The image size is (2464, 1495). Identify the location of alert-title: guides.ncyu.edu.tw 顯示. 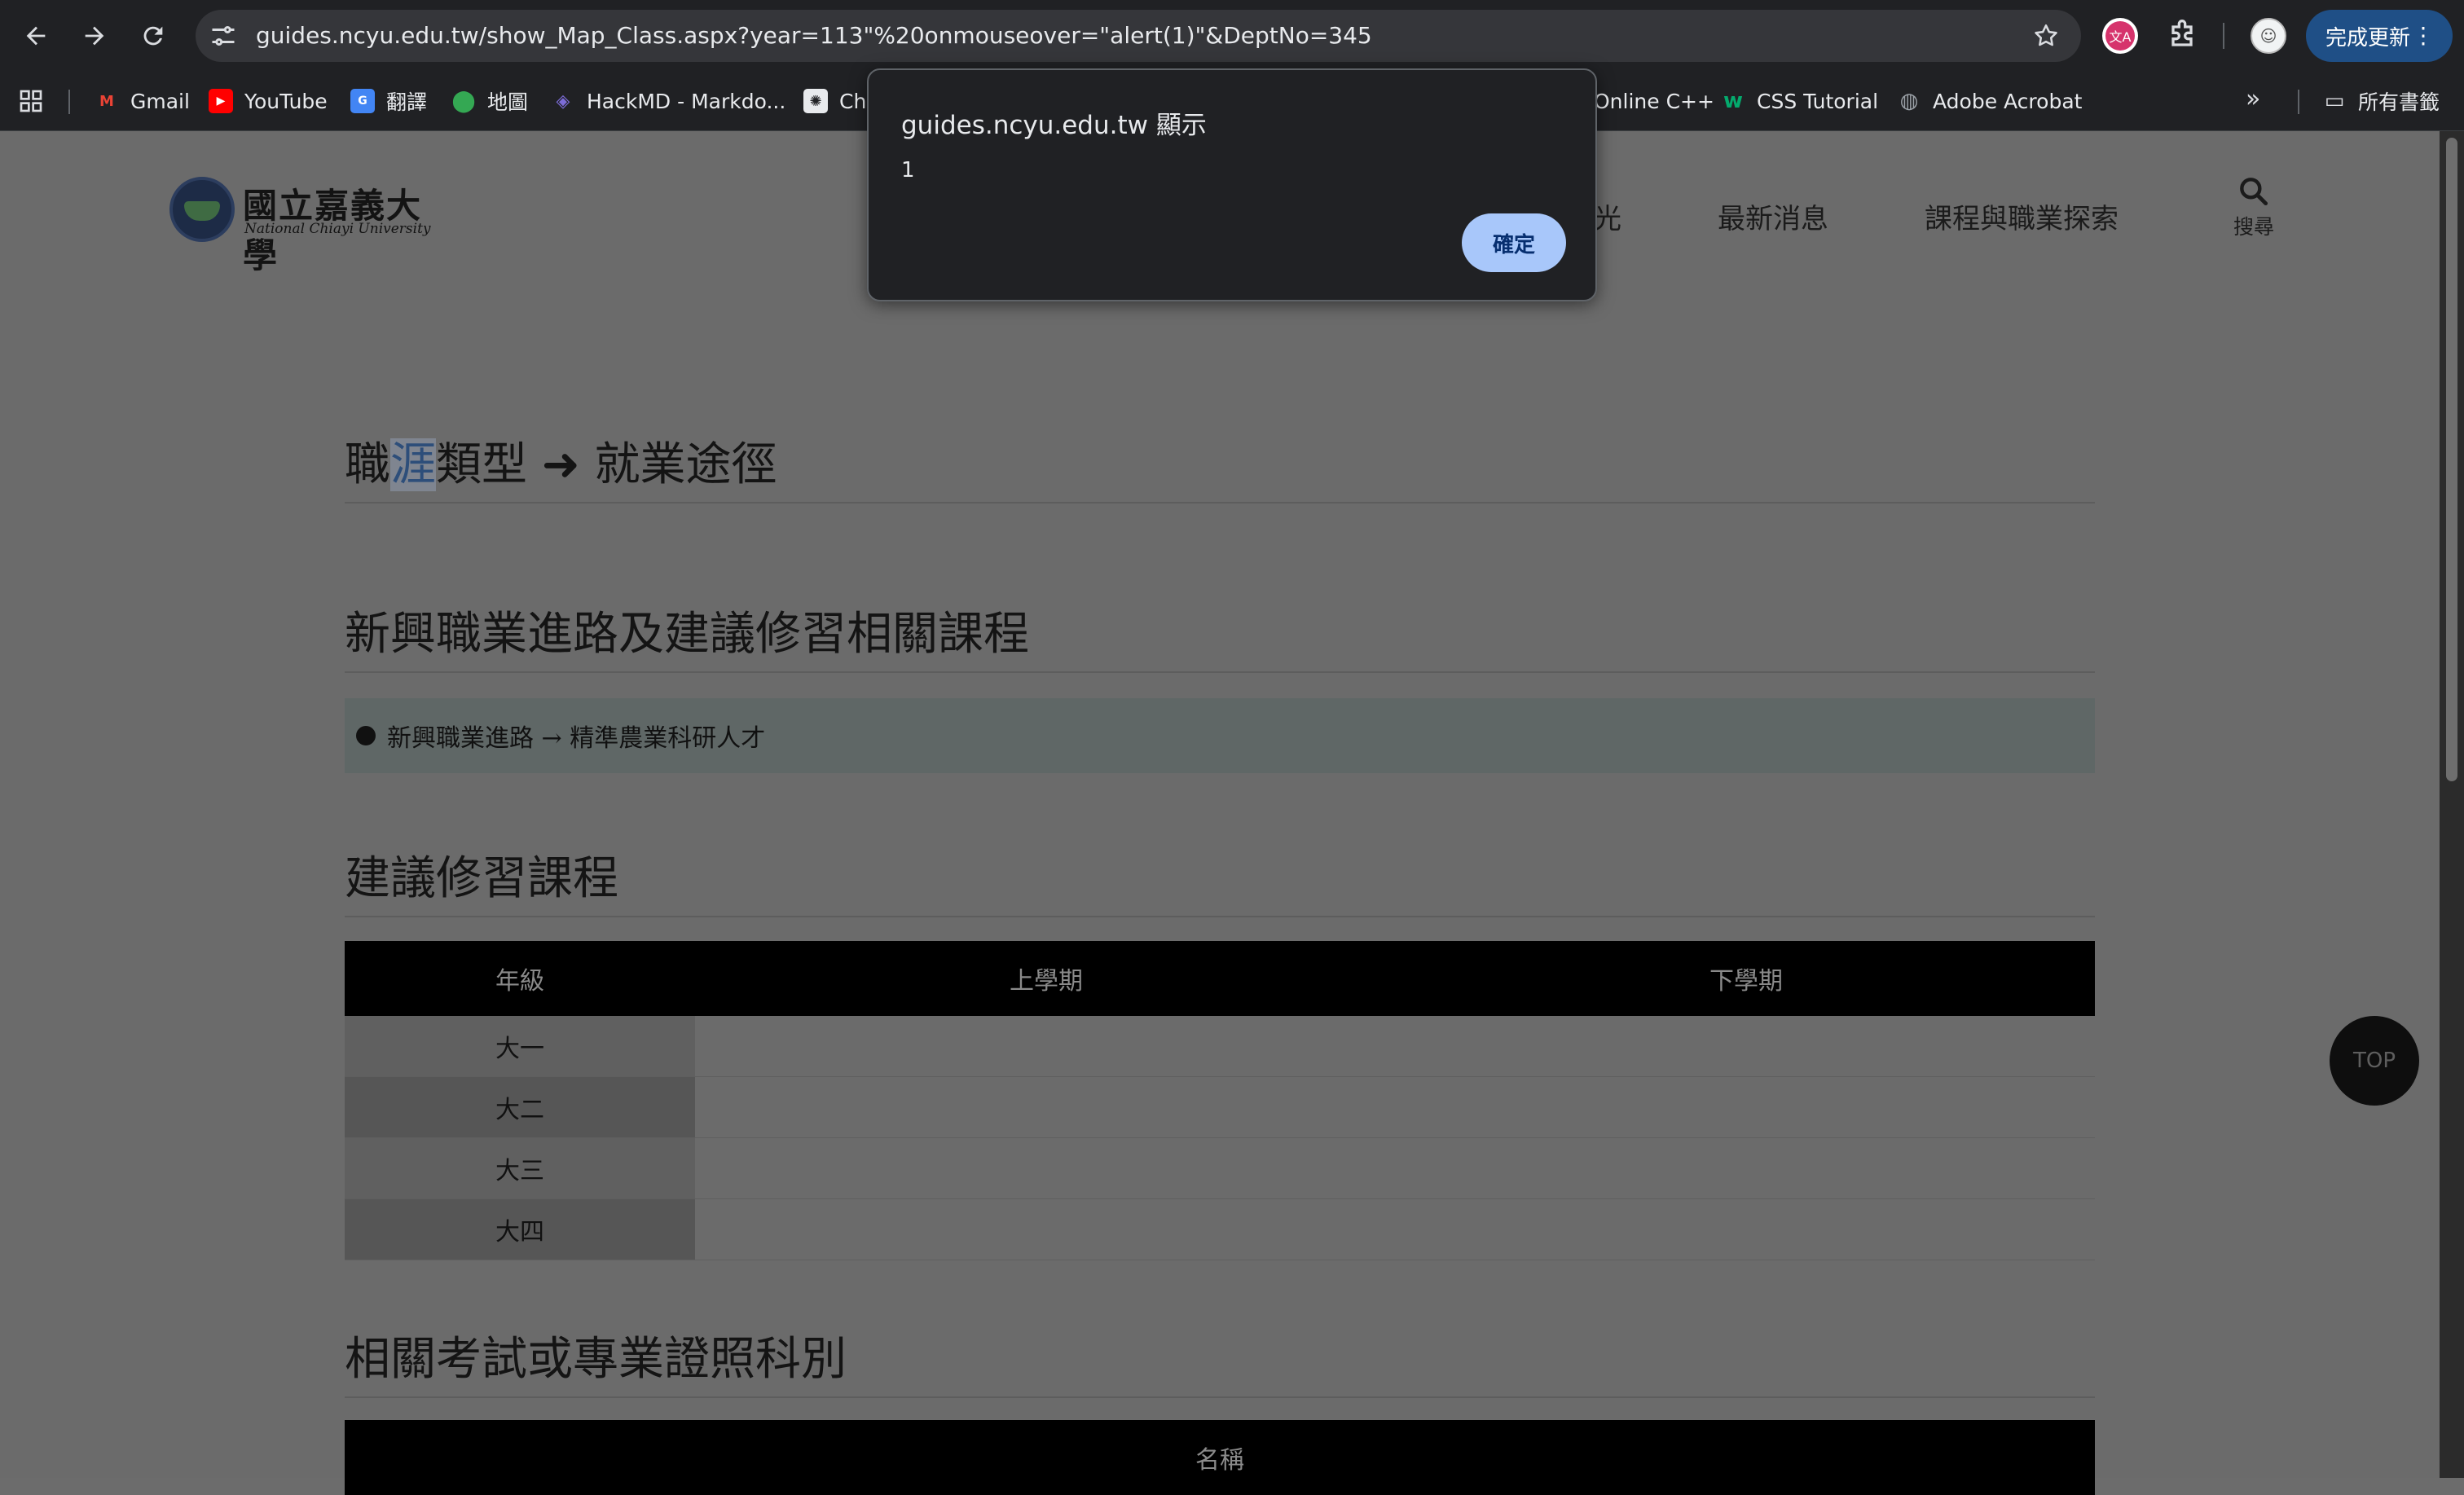
(1054, 126).